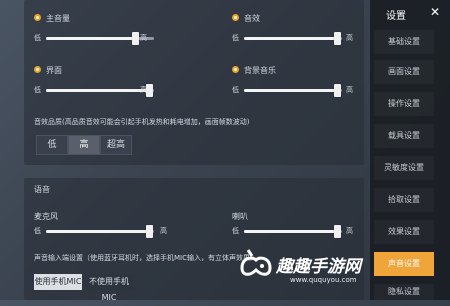 This screenshot has height=306, width=450. Describe the element at coordinates (404, 292) in the screenshot. I see `sidebar-item-privacy: 隐私设置` at that location.